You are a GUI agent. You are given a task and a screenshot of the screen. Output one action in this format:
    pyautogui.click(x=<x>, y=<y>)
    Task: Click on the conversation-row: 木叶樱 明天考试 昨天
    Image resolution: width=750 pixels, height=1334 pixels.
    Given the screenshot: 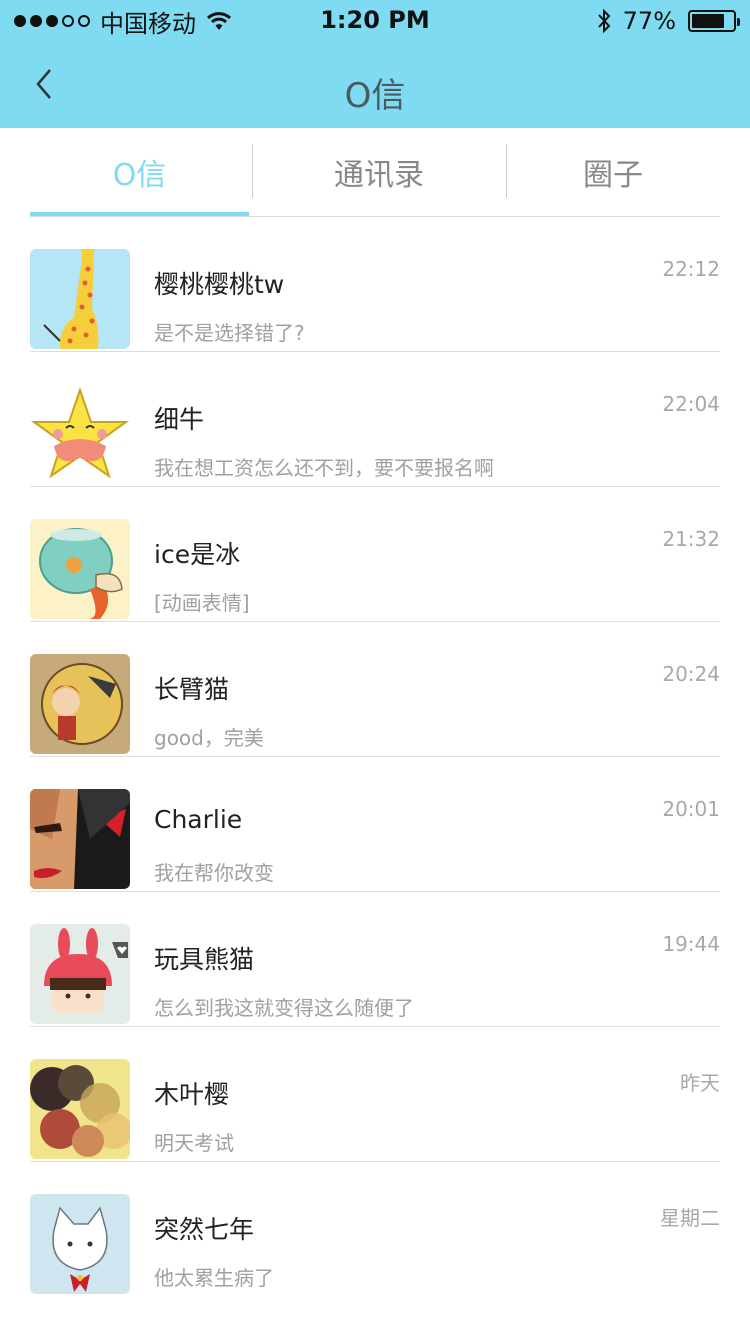 What is the action you would take?
    pyautogui.click(x=375, y=1094)
    